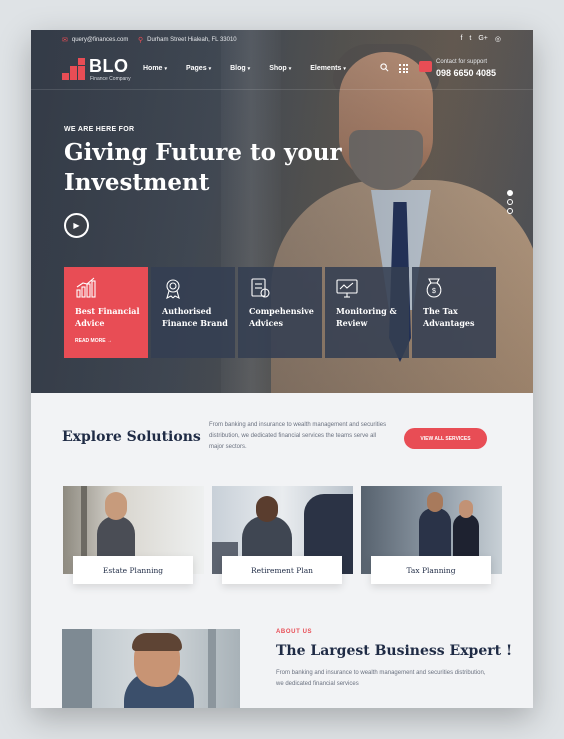  I want to click on service-card-title: Monitoring & Review, so click(366, 317).